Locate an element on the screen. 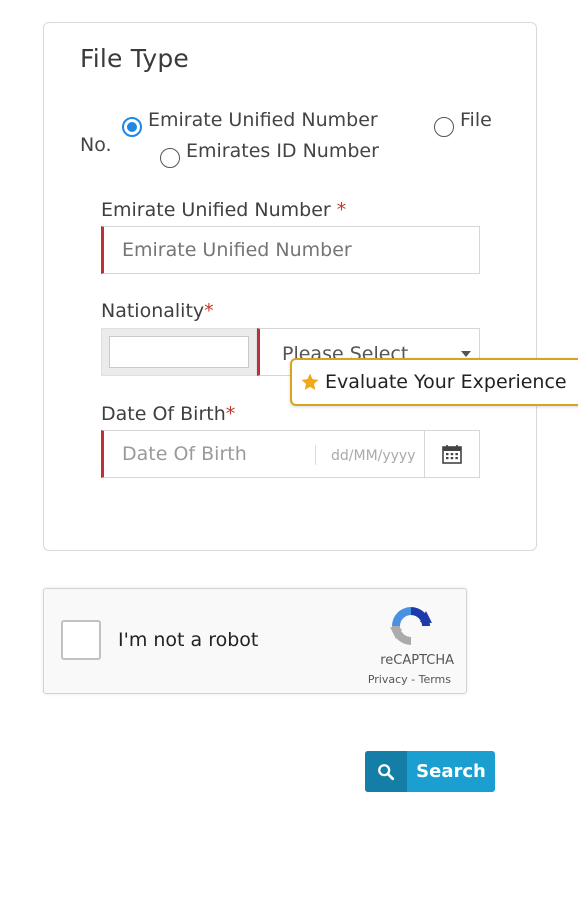 The image size is (578, 900). unified-number-label: Emirate Unified Number * is located at coordinates (223, 210).